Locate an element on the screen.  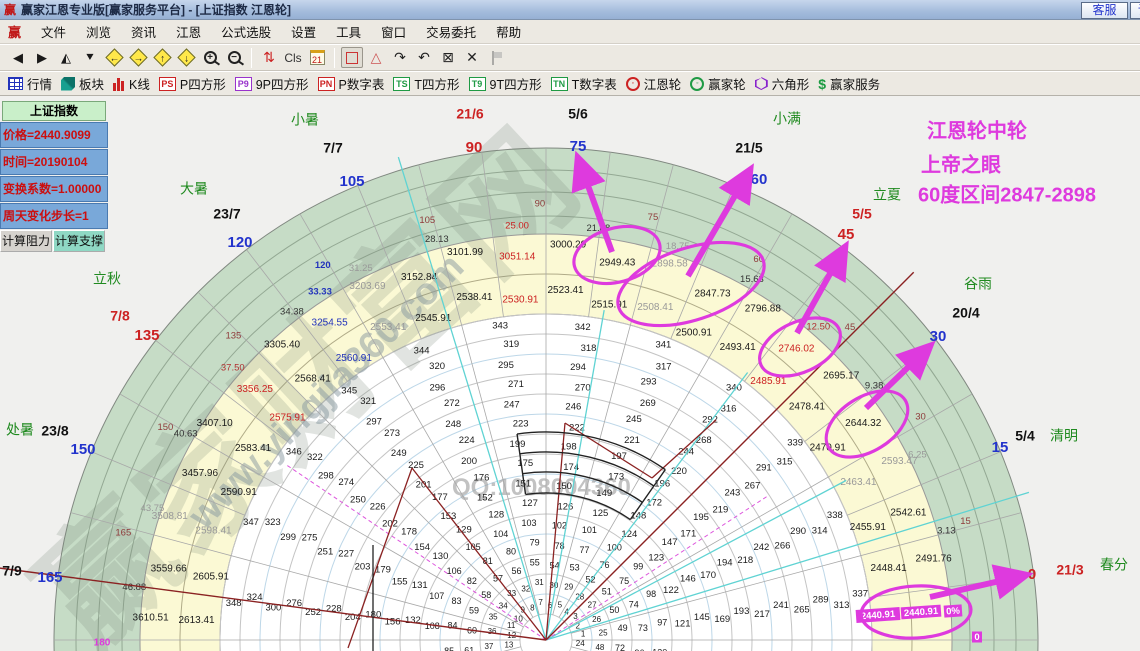
zoom-in-icon: + is located at coordinates (210, 57).